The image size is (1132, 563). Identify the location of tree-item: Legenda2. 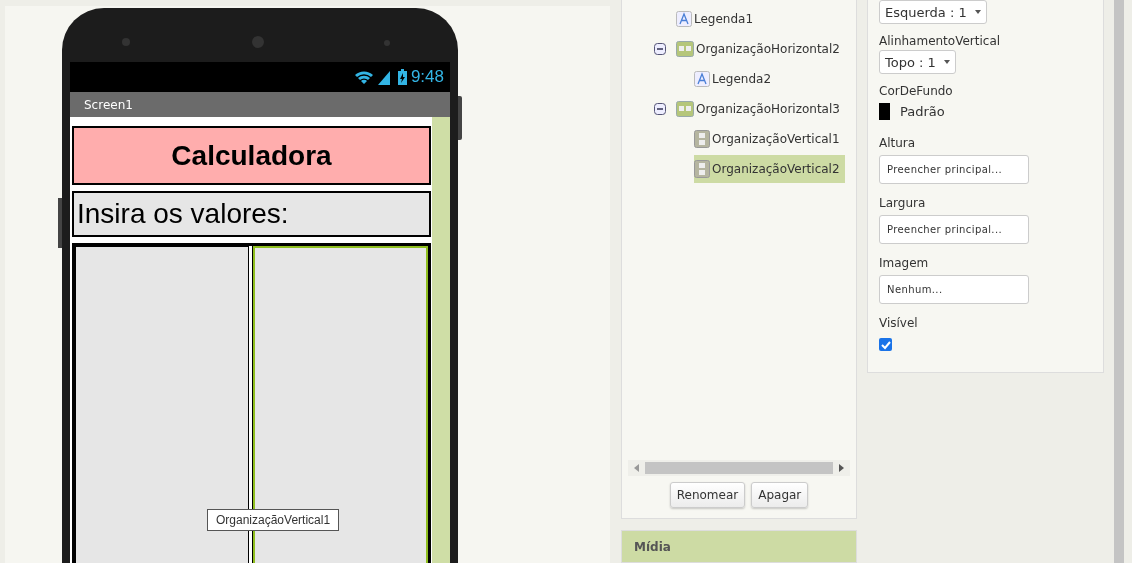
(735, 79).